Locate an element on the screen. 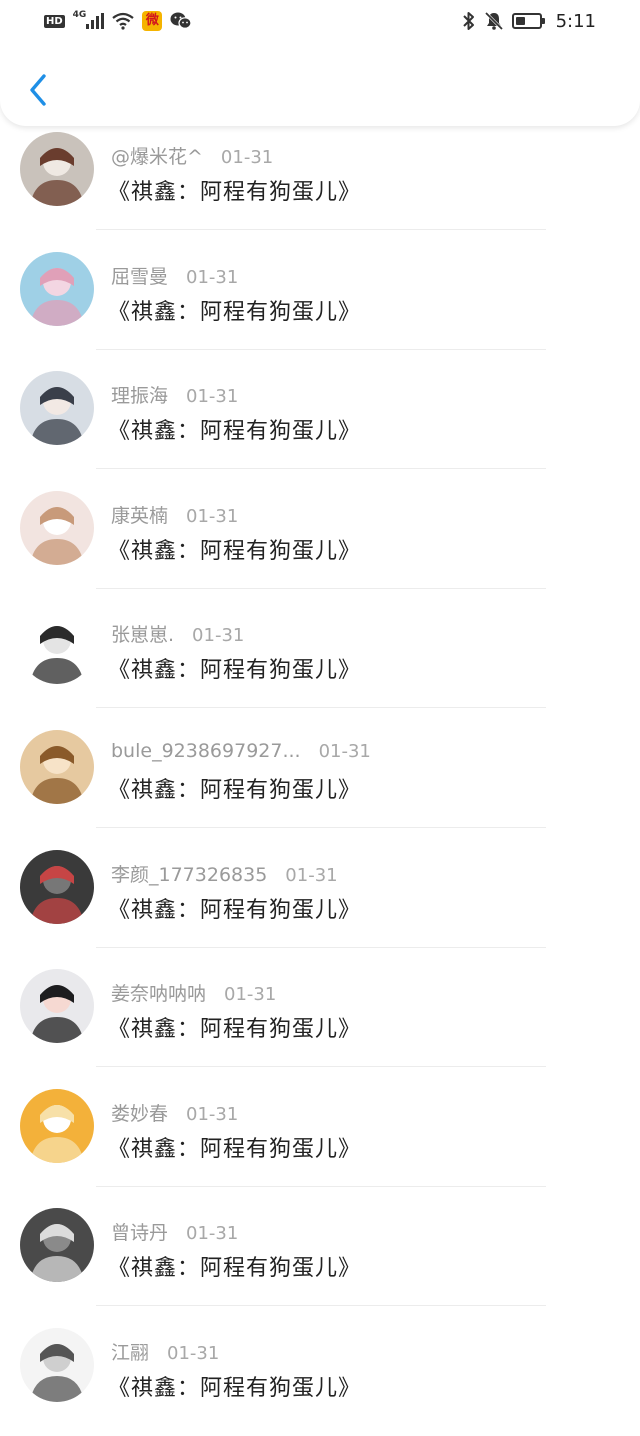 This screenshot has height=1436, width=640. wifi-icon is located at coordinates (123, 21).